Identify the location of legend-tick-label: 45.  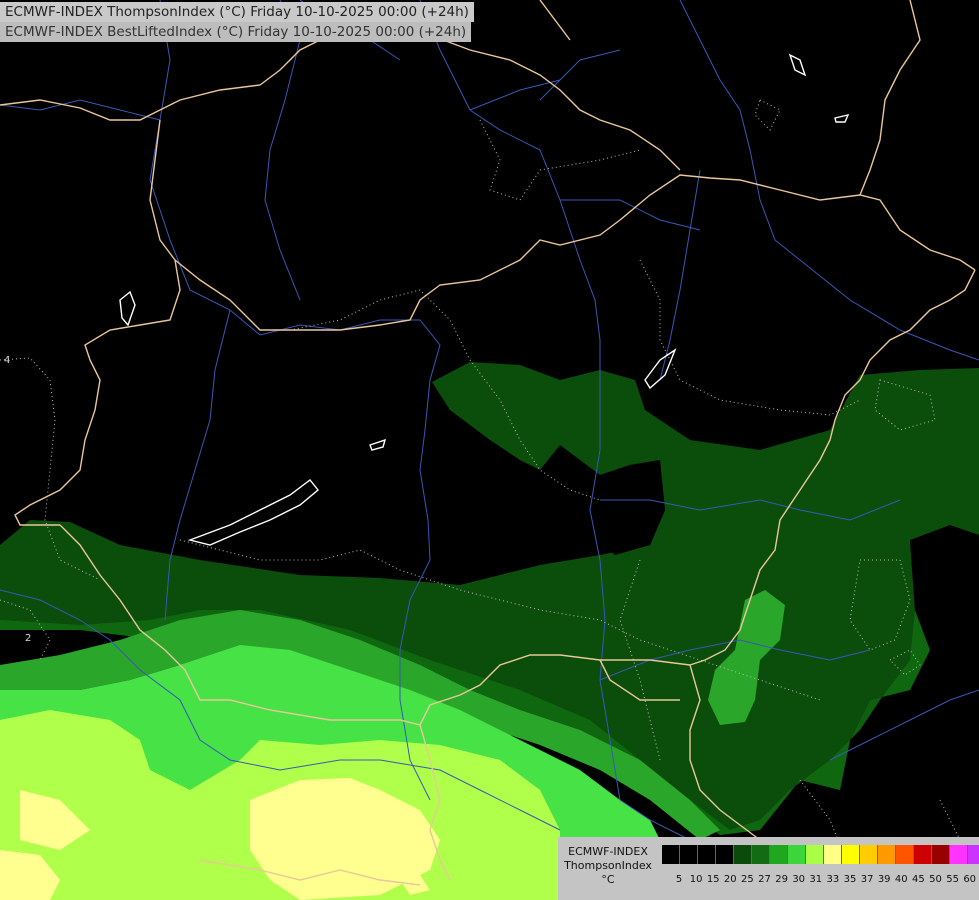
(918, 879).